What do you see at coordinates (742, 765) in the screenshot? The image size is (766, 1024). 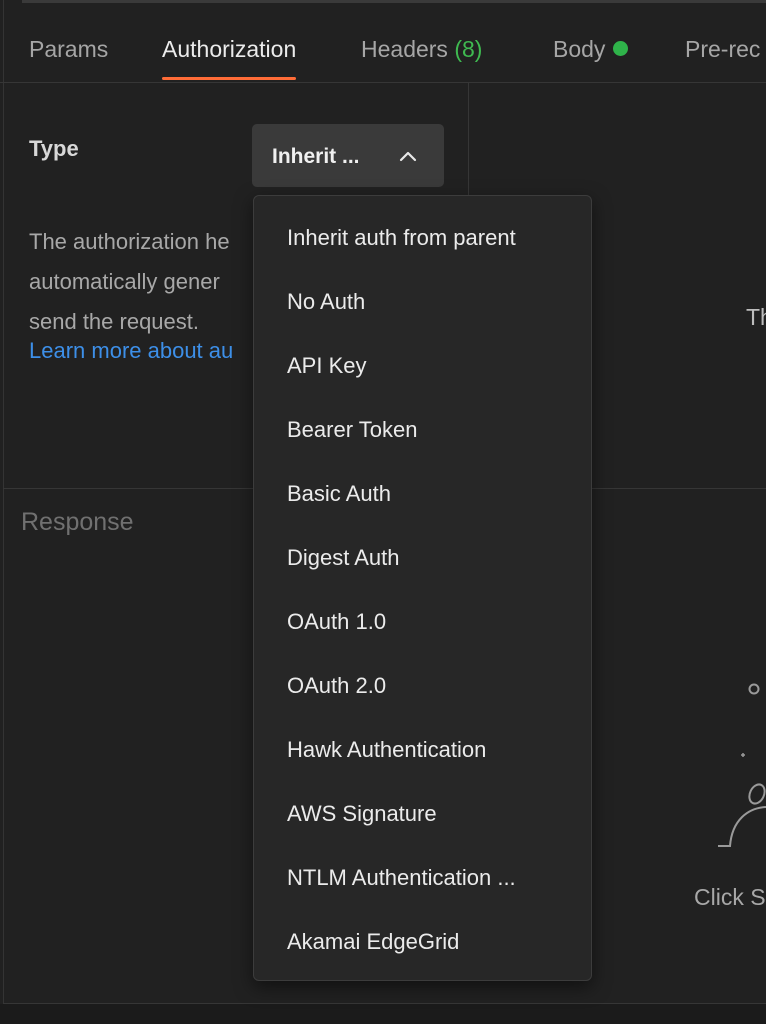 I see `astronaut-illustration-icon` at bounding box center [742, 765].